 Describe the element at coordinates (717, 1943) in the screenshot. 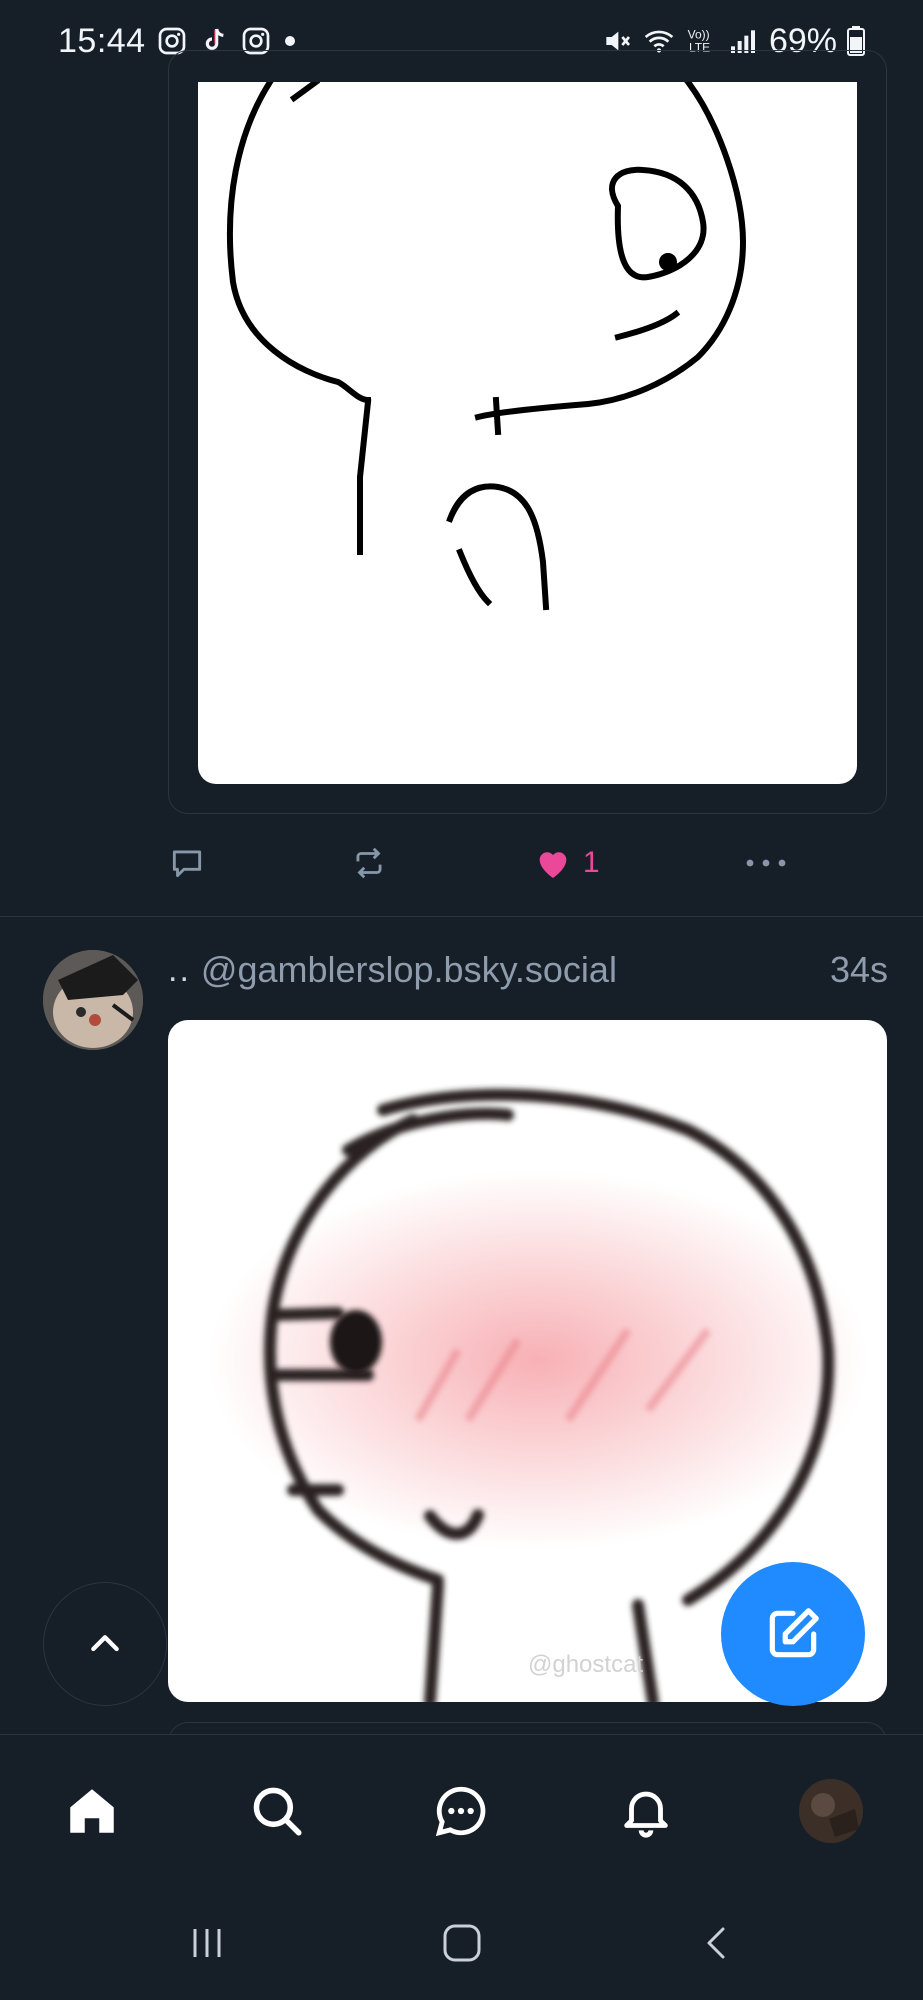

I see `back-icon` at that location.